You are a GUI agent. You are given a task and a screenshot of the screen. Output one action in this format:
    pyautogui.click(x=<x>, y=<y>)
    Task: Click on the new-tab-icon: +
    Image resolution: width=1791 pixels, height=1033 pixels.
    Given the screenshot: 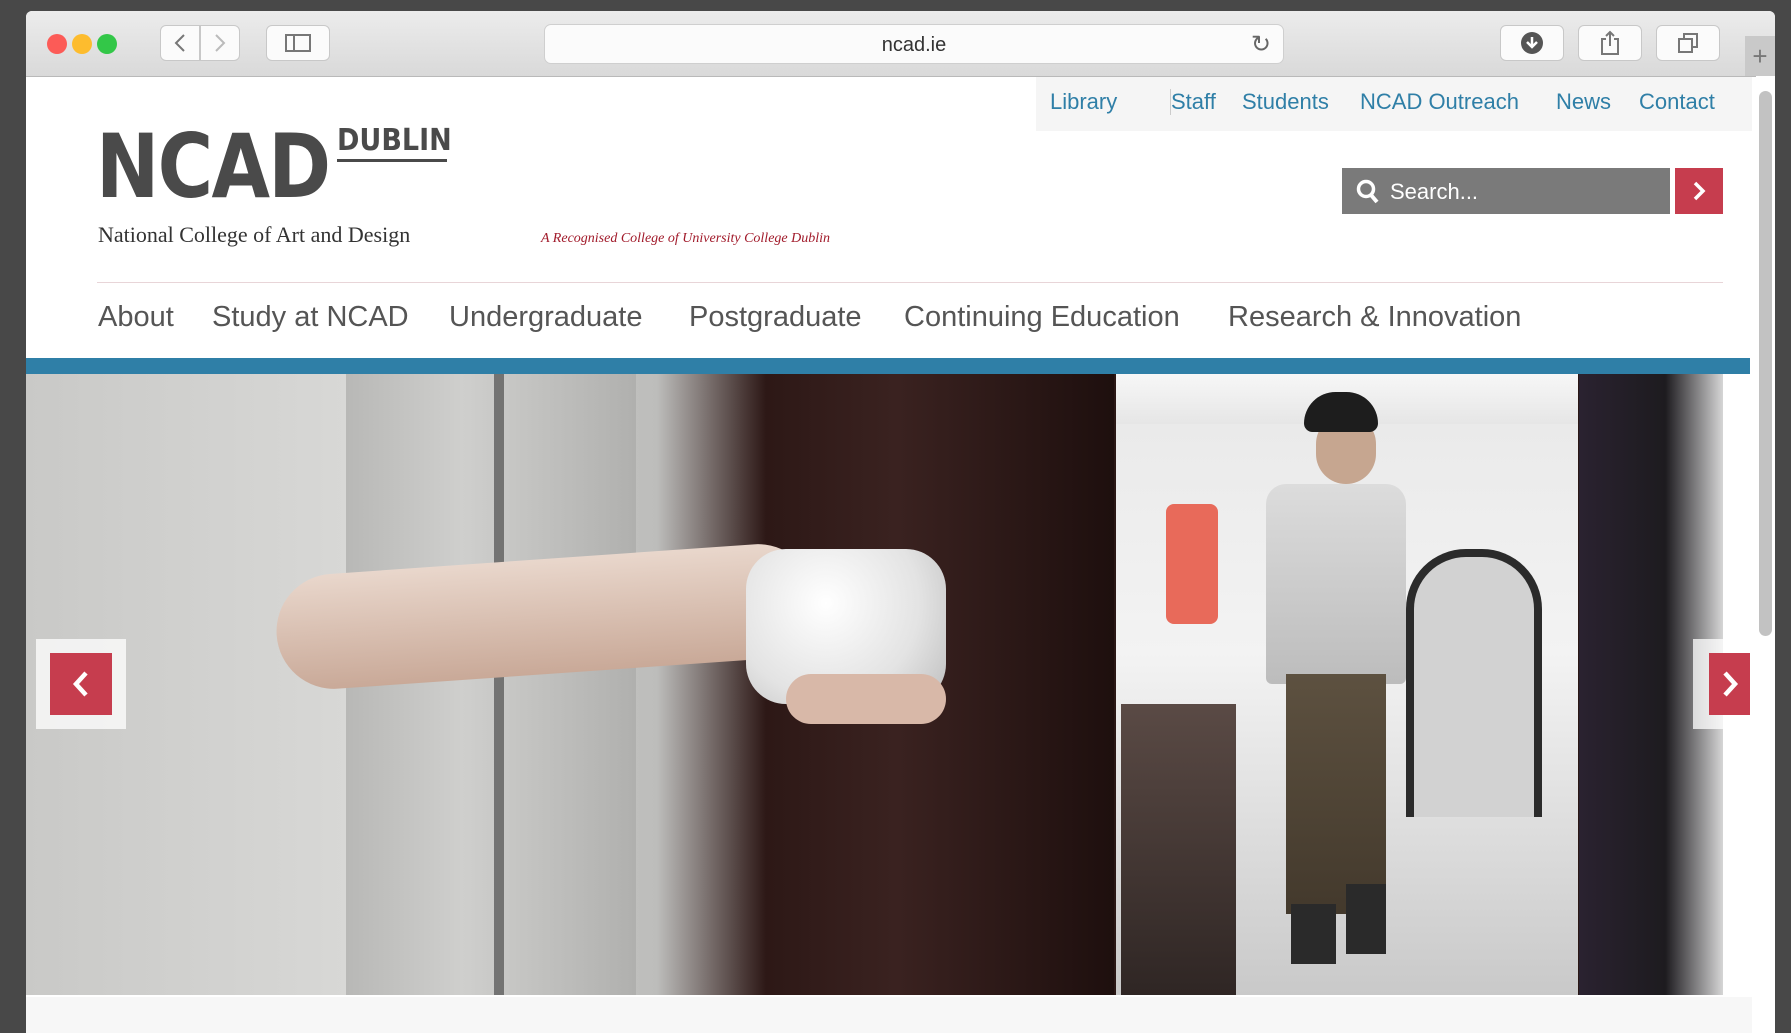 What is the action you would take?
    pyautogui.click(x=1760, y=56)
    